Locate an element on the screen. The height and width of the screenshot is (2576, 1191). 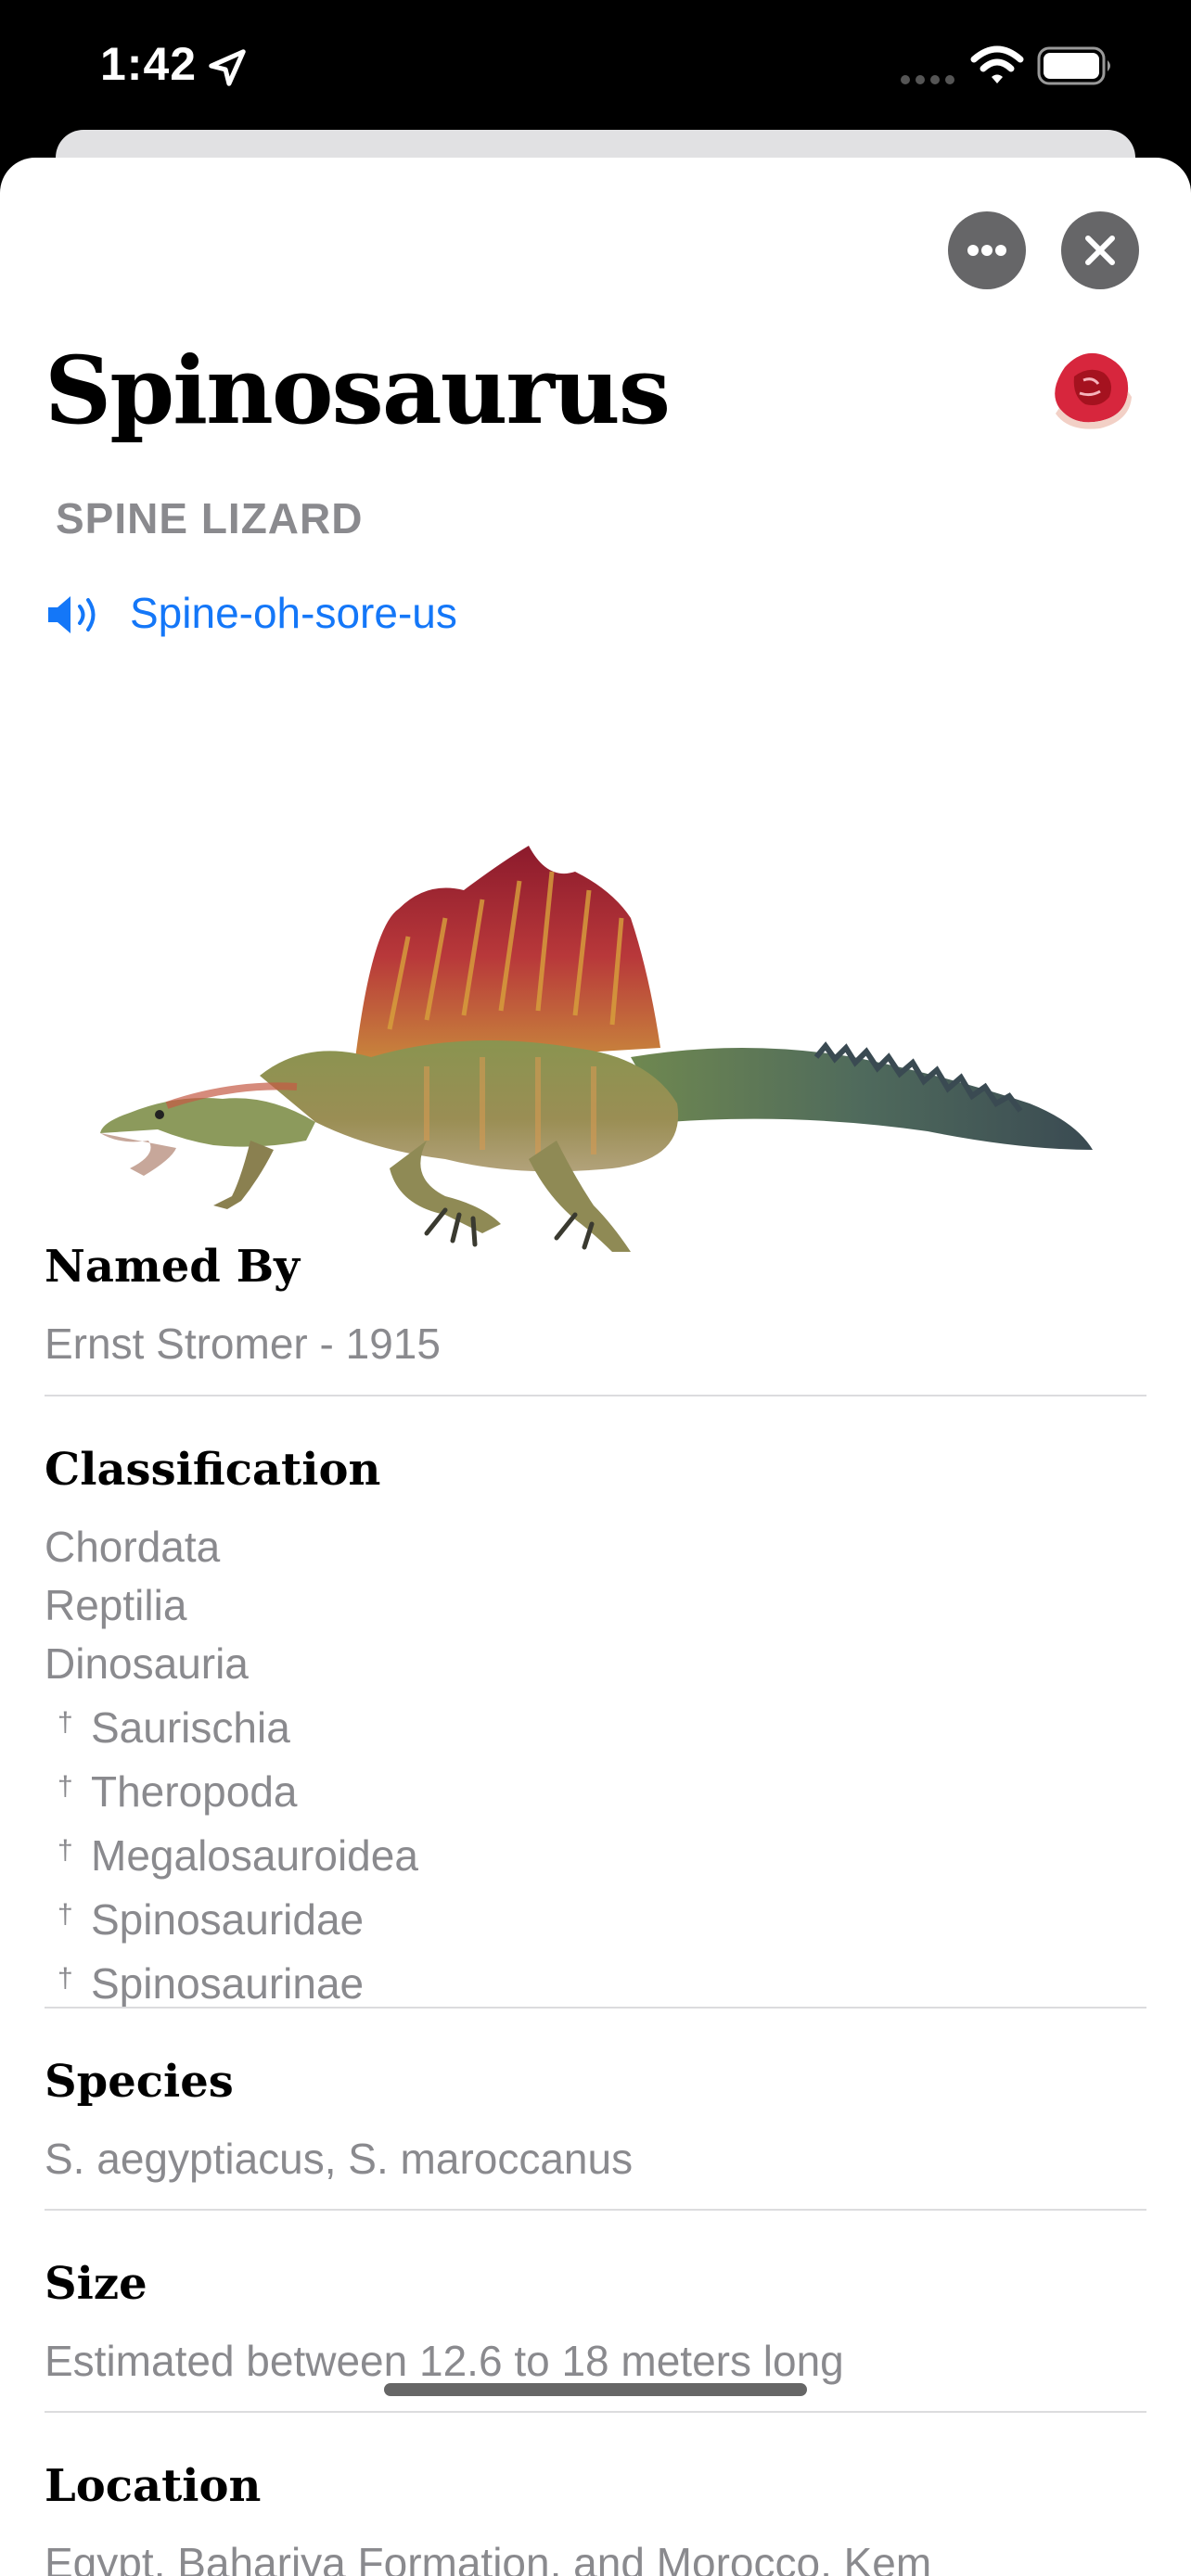
classification-rank: Chordata is located at coordinates (133, 1547).